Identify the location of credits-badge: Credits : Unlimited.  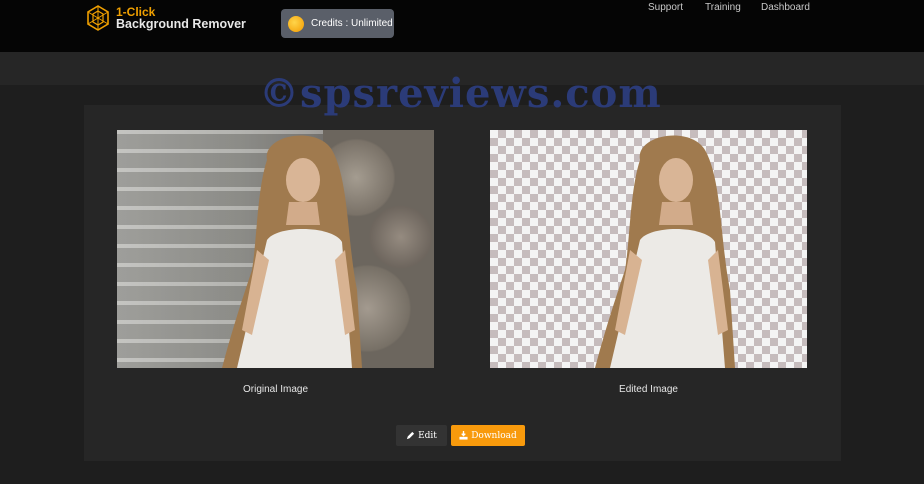
(337, 23).